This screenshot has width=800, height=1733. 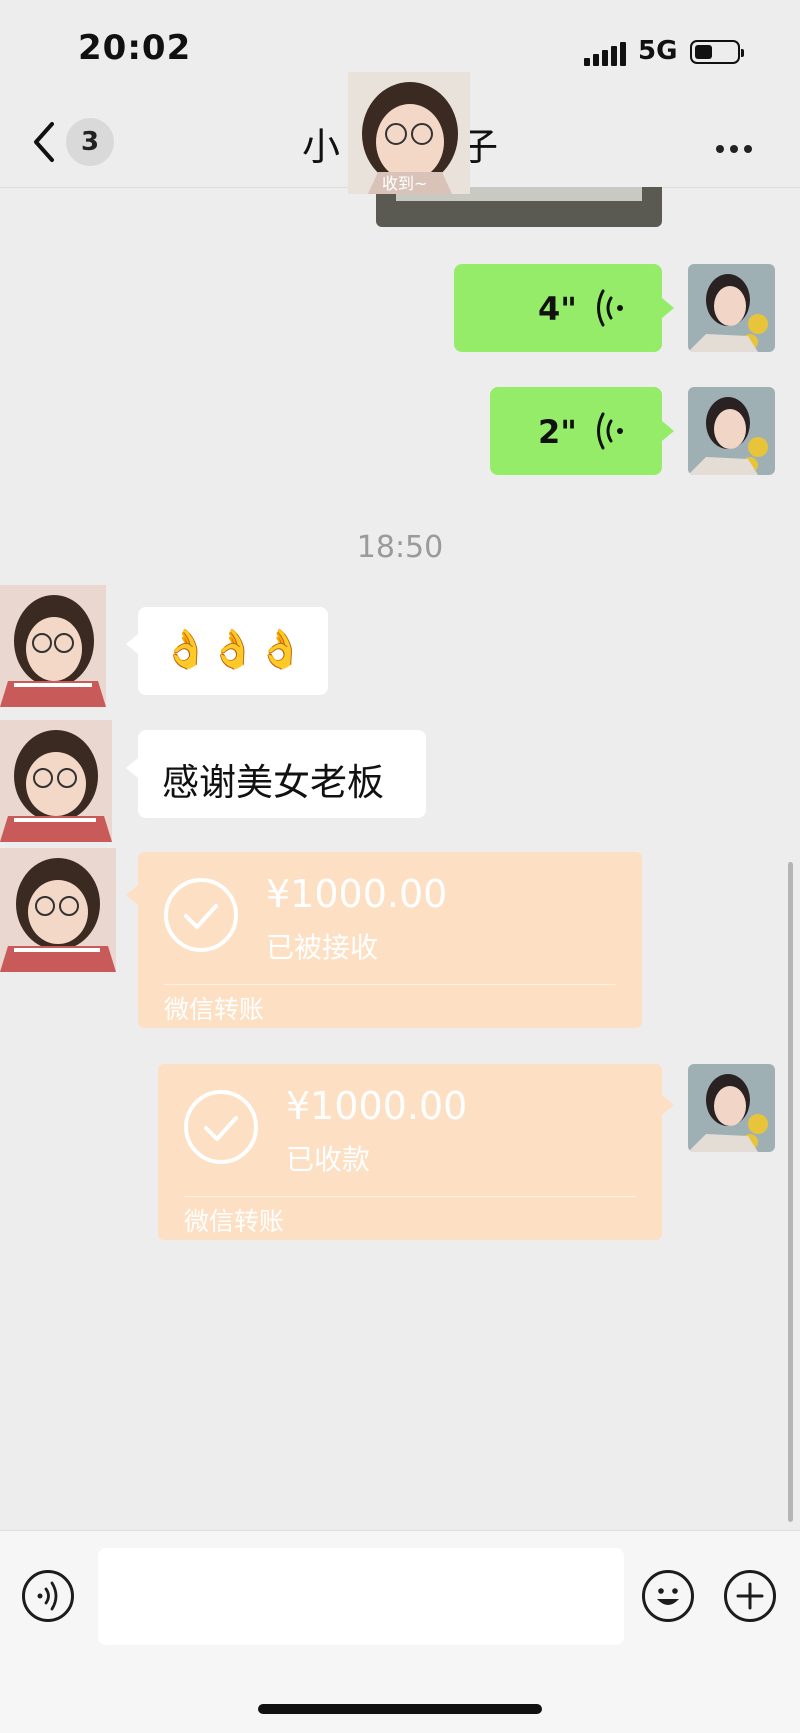 I want to click on message-input, so click(x=361, y=1596).